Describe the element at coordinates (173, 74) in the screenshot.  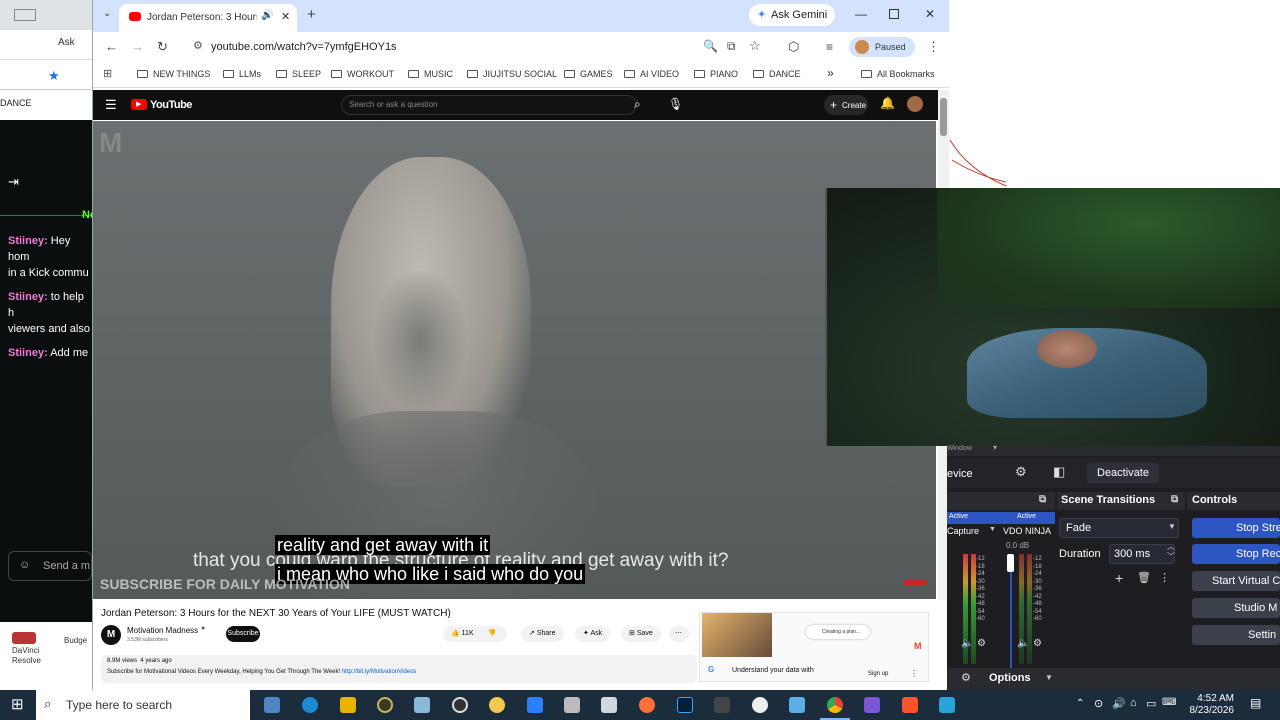
I see `bookmark-new-things: NEW THINGS` at that location.